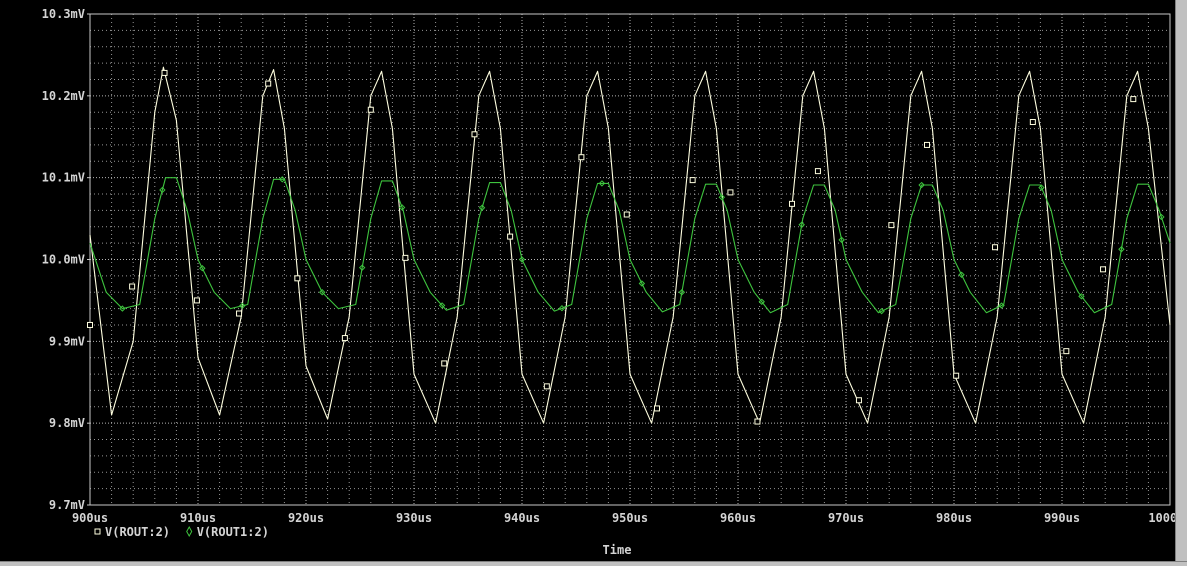  What do you see at coordinates (67, 423) in the screenshot?
I see `y-tick-label: 9.8mV` at bounding box center [67, 423].